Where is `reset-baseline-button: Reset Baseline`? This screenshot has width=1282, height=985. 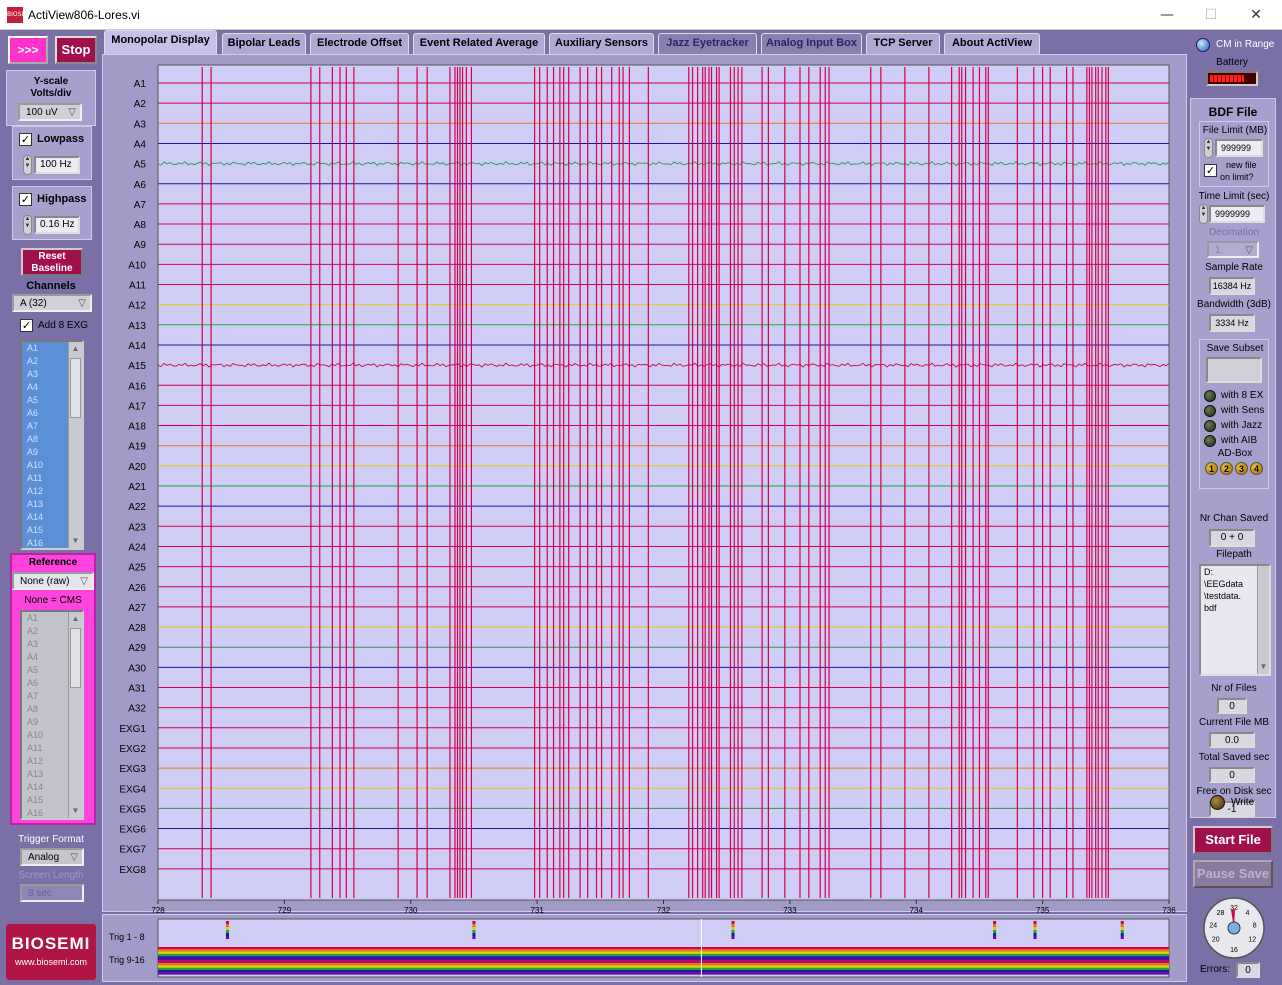 reset-baseline-button: Reset Baseline is located at coordinates (52, 262).